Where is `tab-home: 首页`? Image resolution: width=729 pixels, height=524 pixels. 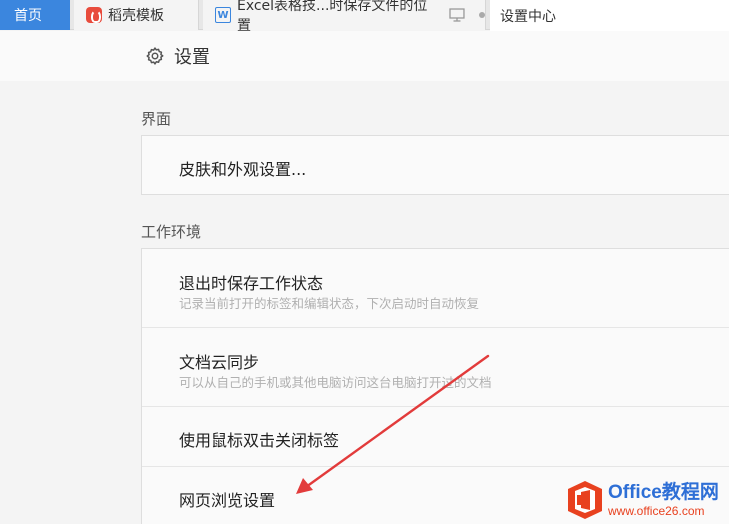
tab-home: 首页 is located at coordinates (35, 15).